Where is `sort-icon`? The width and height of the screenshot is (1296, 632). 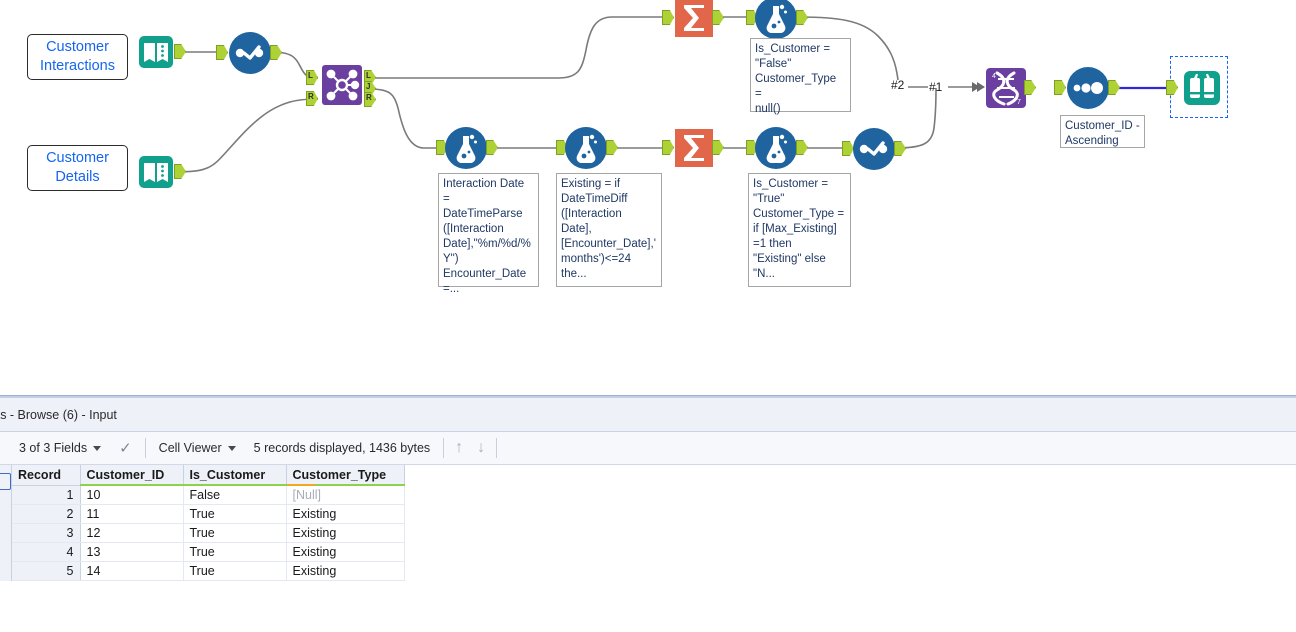
sort-icon is located at coordinates (1088, 88).